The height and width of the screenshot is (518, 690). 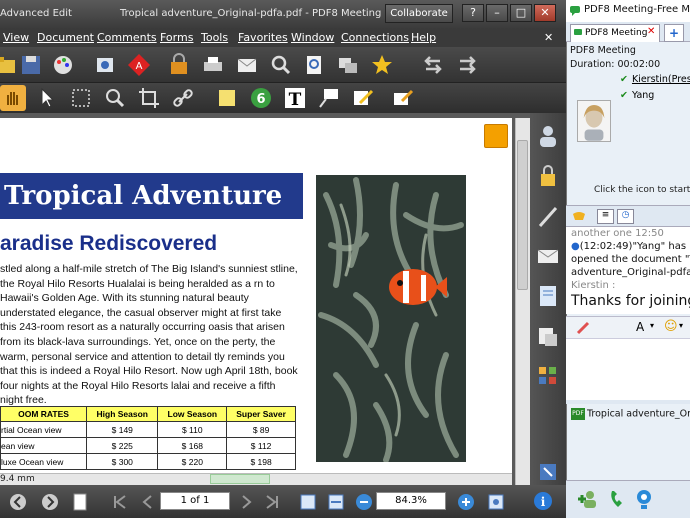 I want to click on tab-close-icon: ✕, so click(x=651, y=31).